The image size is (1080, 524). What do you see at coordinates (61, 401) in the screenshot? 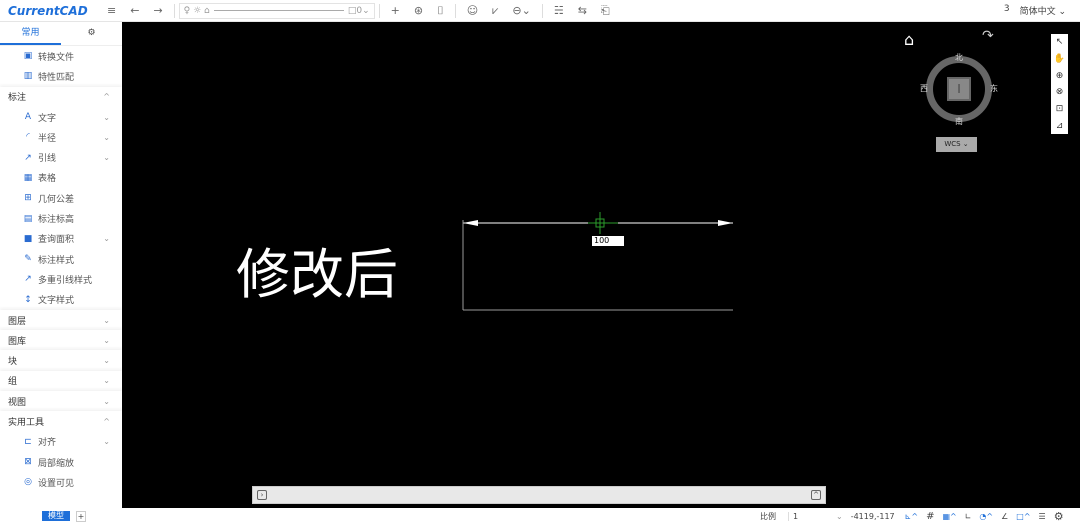
I see `section-header: 视图 ⌄` at bounding box center [61, 401].